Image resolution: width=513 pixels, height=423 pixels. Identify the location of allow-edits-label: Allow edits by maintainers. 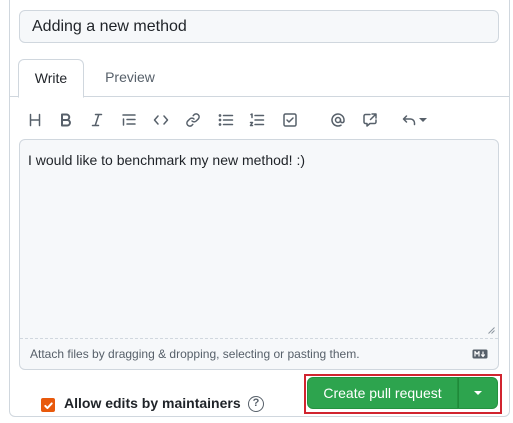
(152, 403).